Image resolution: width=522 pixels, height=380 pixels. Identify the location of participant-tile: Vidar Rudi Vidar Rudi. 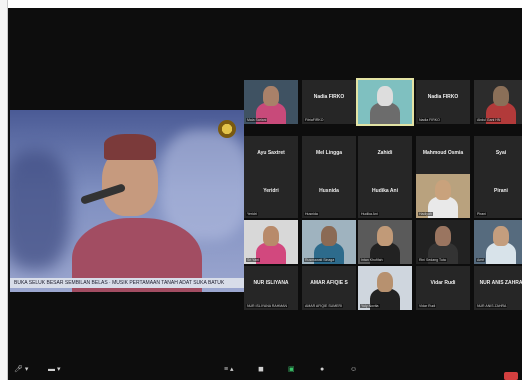
(443, 288).